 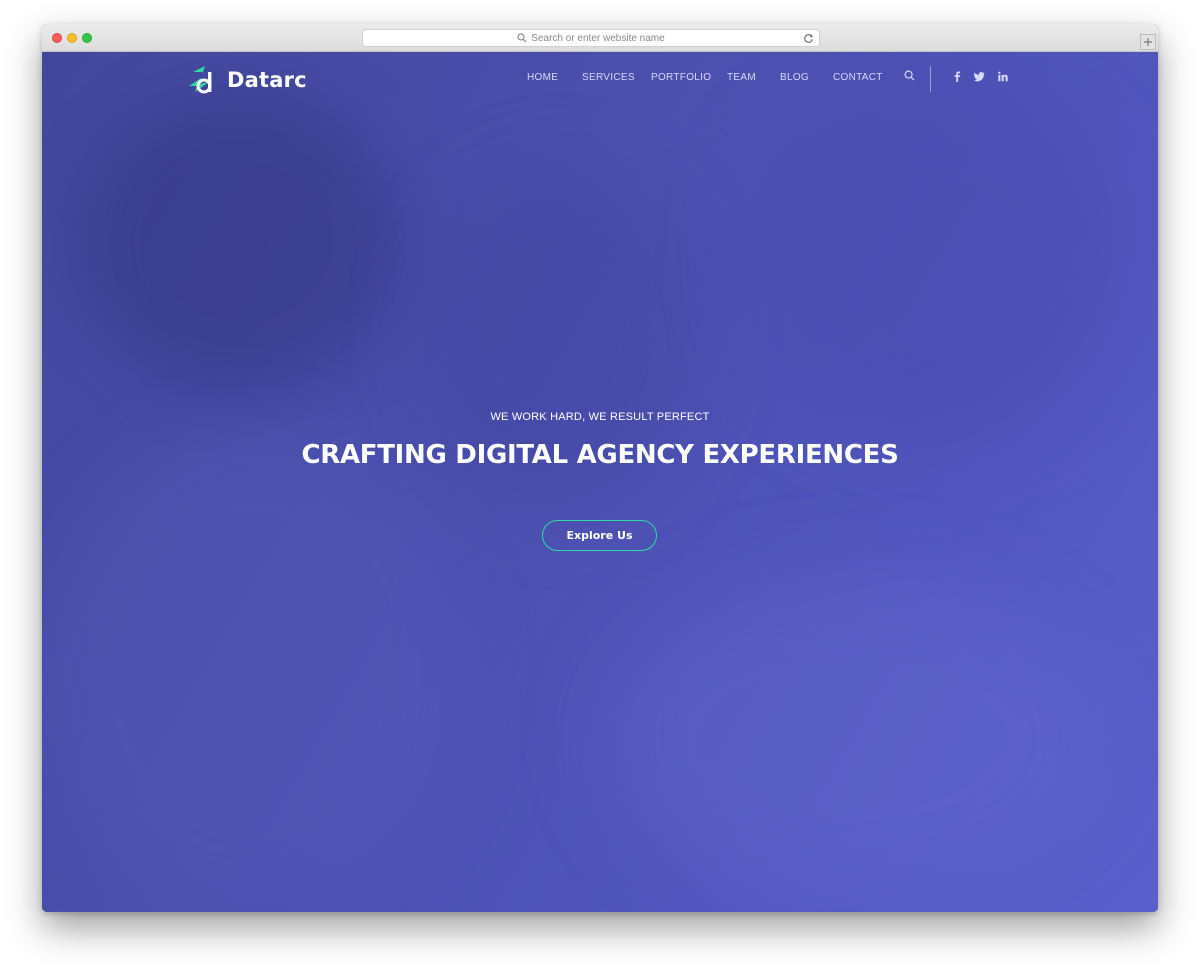 I want to click on address-bar: Search or enter website name, so click(x=591, y=38).